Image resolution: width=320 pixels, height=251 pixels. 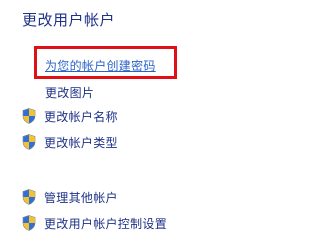 I want to click on change-picture-link: 更改图片, so click(x=69, y=92).